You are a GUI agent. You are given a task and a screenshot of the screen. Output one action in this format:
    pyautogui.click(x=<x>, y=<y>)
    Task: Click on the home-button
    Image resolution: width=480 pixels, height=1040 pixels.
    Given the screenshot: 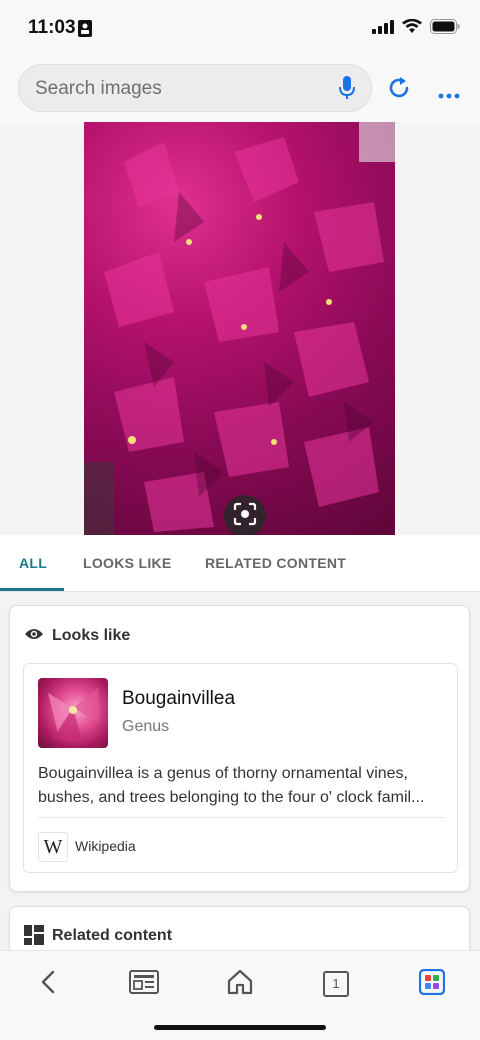 What is the action you would take?
    pyautogui.click(x=240, y=984)
    